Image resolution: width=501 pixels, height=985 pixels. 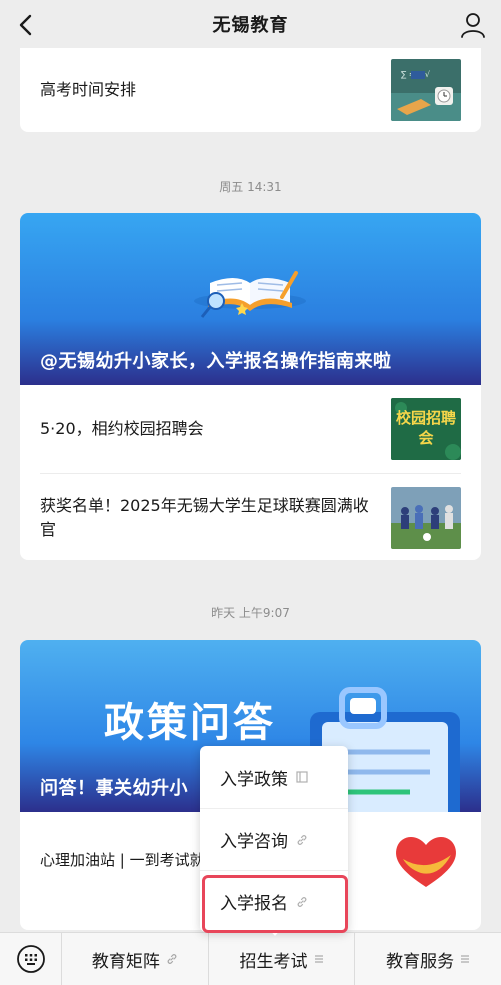 What do you see at coordinates (275, 932) in the screenshot?
I see `popup-pointer` at bounding box center [275, 932].